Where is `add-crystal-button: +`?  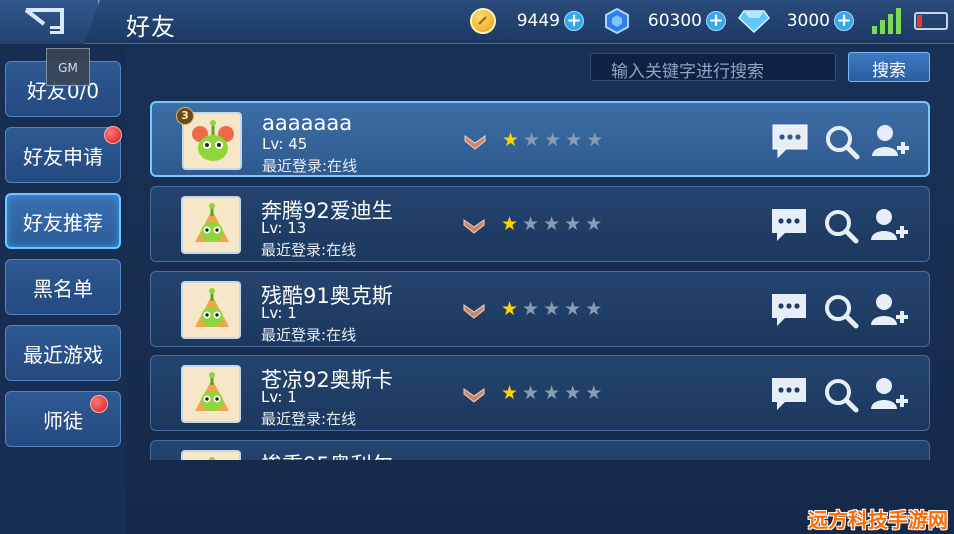 add-crystal-button: + is located at coordinates (716, 21).